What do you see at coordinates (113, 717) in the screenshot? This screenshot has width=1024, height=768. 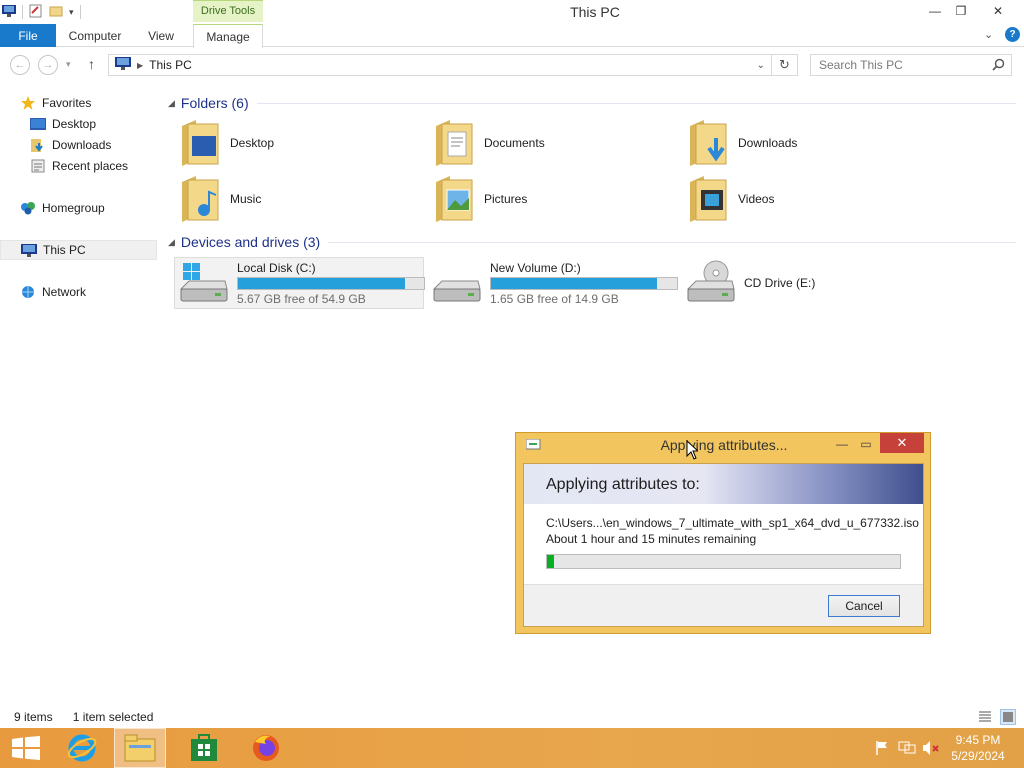 I see `status-selection: 1 item selected` at bounding box center [113, 717].